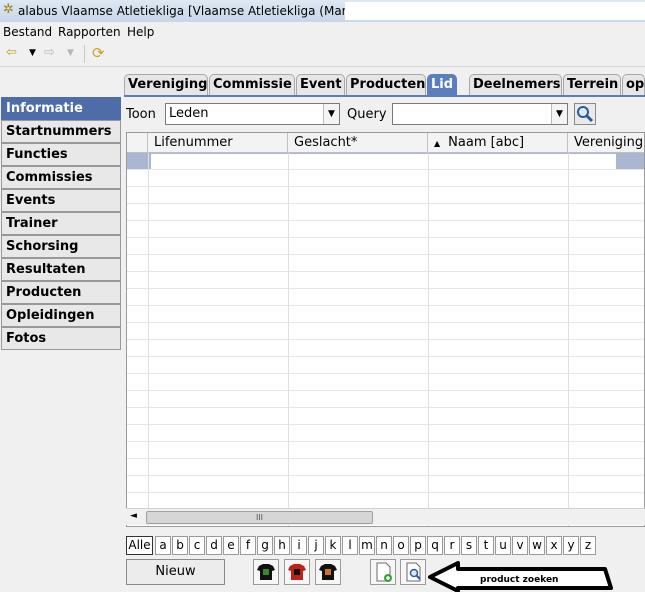  Describe the element at coordinates (265, 545) in the screenshot. I see `letter-g: g` at that location.